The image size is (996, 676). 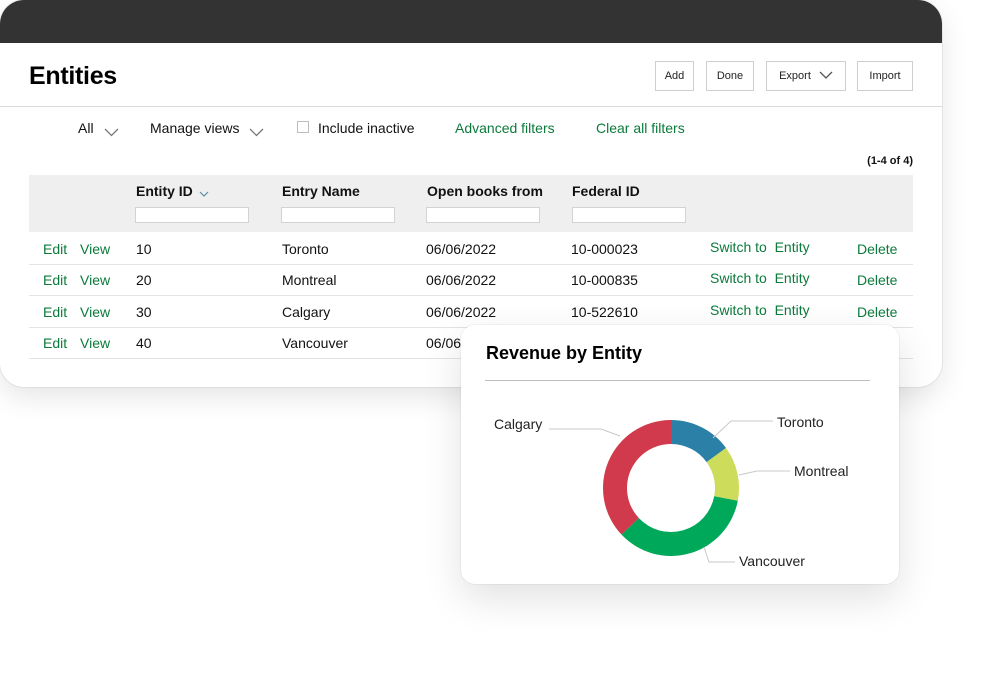 What do you see at coordinates (306, 312) in the screenshot?
I see `entry-name-cell: Calgary` at bounding box center [306, 312].